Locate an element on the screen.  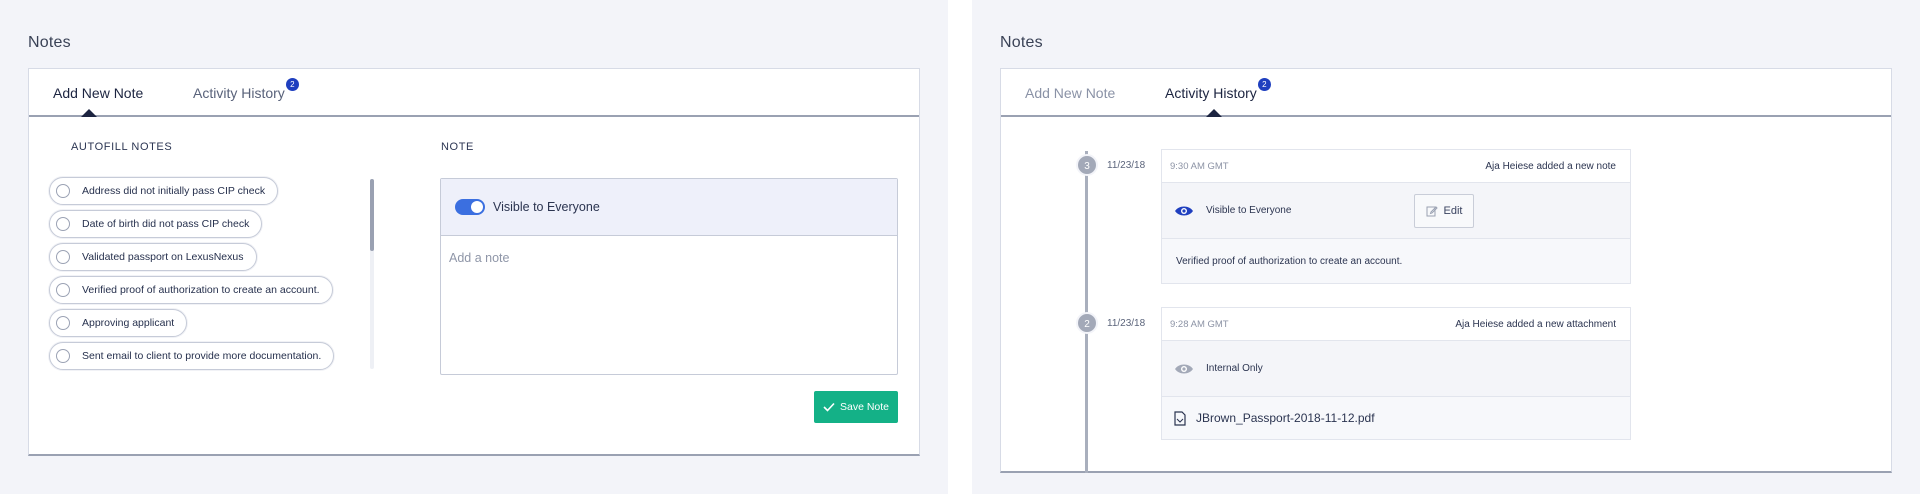
timeline-marker: 2 is located at coordinates (1087, 323).